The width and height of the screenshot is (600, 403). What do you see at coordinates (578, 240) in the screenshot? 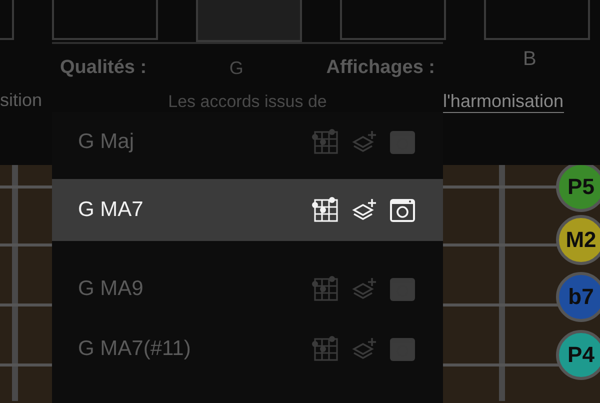
I see `interval-marker: M2` at bounding box center [578, 240].